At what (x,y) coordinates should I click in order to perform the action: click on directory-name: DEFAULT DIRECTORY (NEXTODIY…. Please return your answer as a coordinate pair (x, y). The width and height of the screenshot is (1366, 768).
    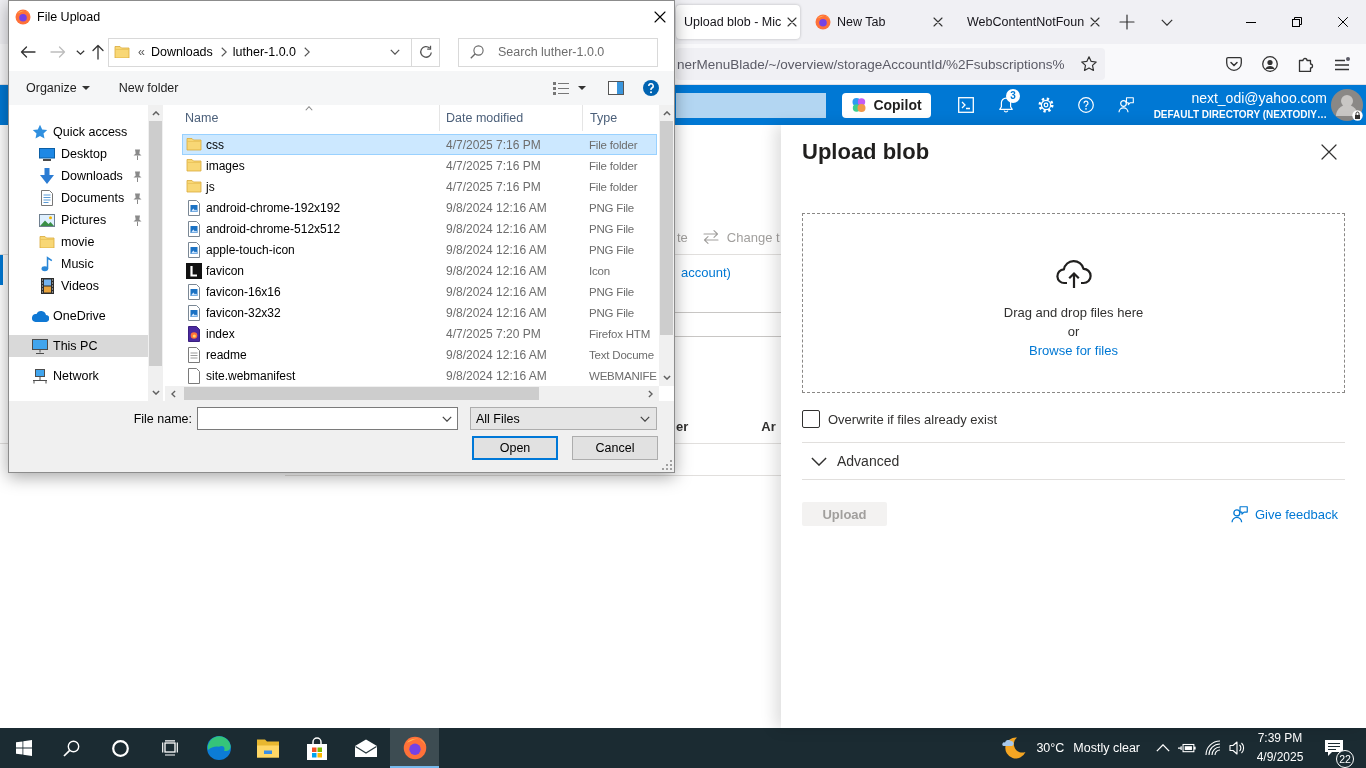
    Looking at the image, I should click on (1240, 114).